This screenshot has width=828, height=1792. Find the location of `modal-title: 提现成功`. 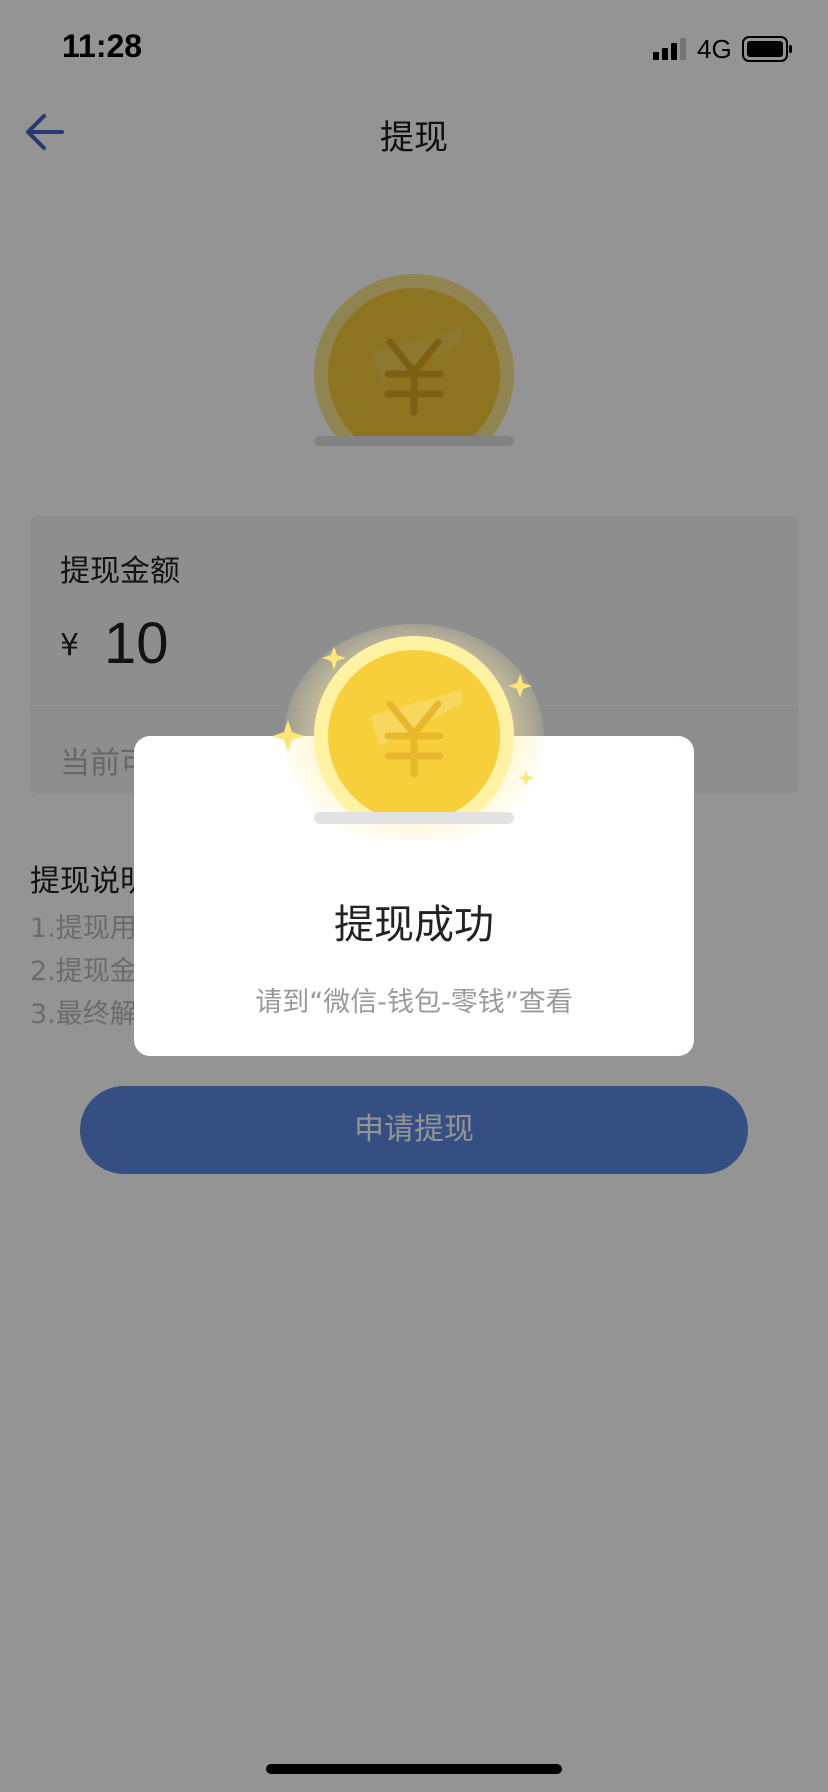

modal-title: 提现成功 is located at coordinates (414, 925).